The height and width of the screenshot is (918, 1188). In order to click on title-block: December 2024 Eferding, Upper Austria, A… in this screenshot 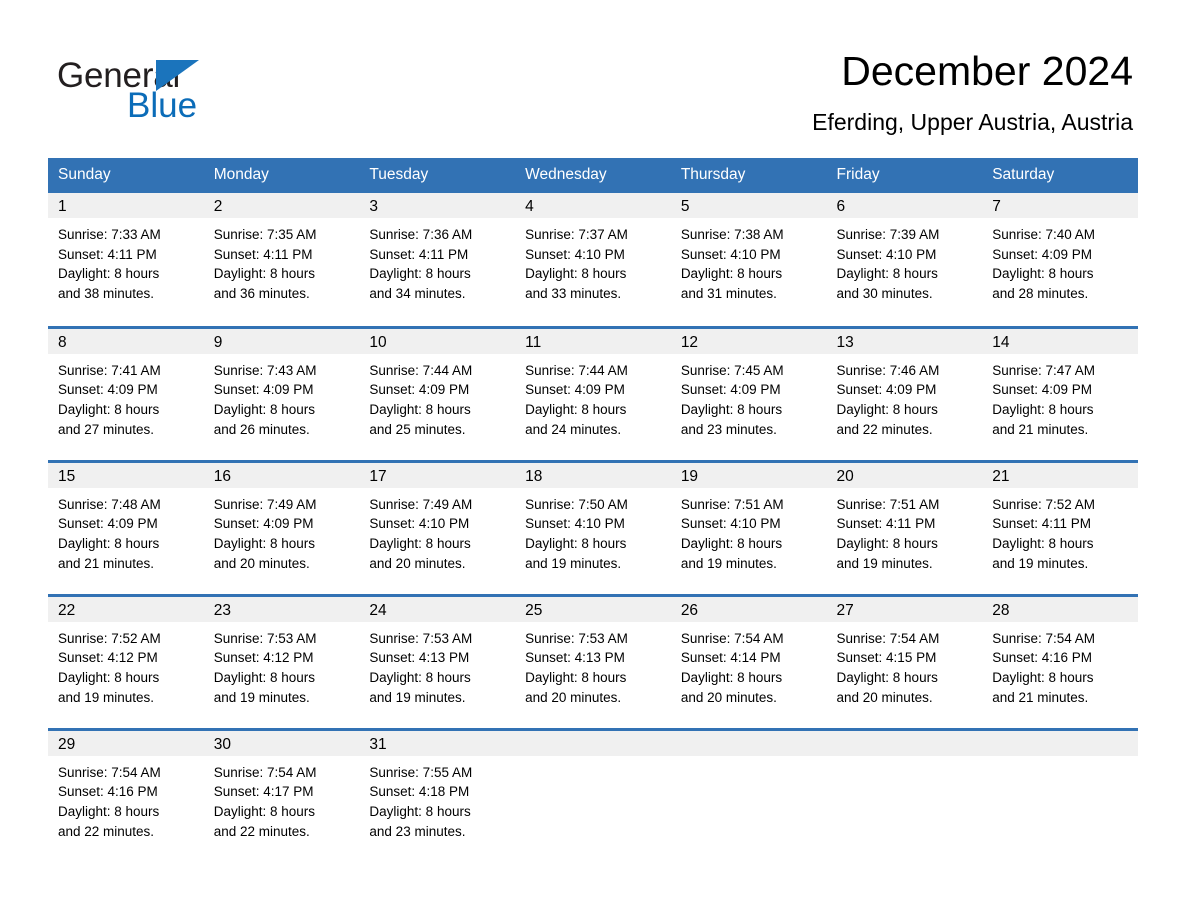, I will do `click(972, 92)`.